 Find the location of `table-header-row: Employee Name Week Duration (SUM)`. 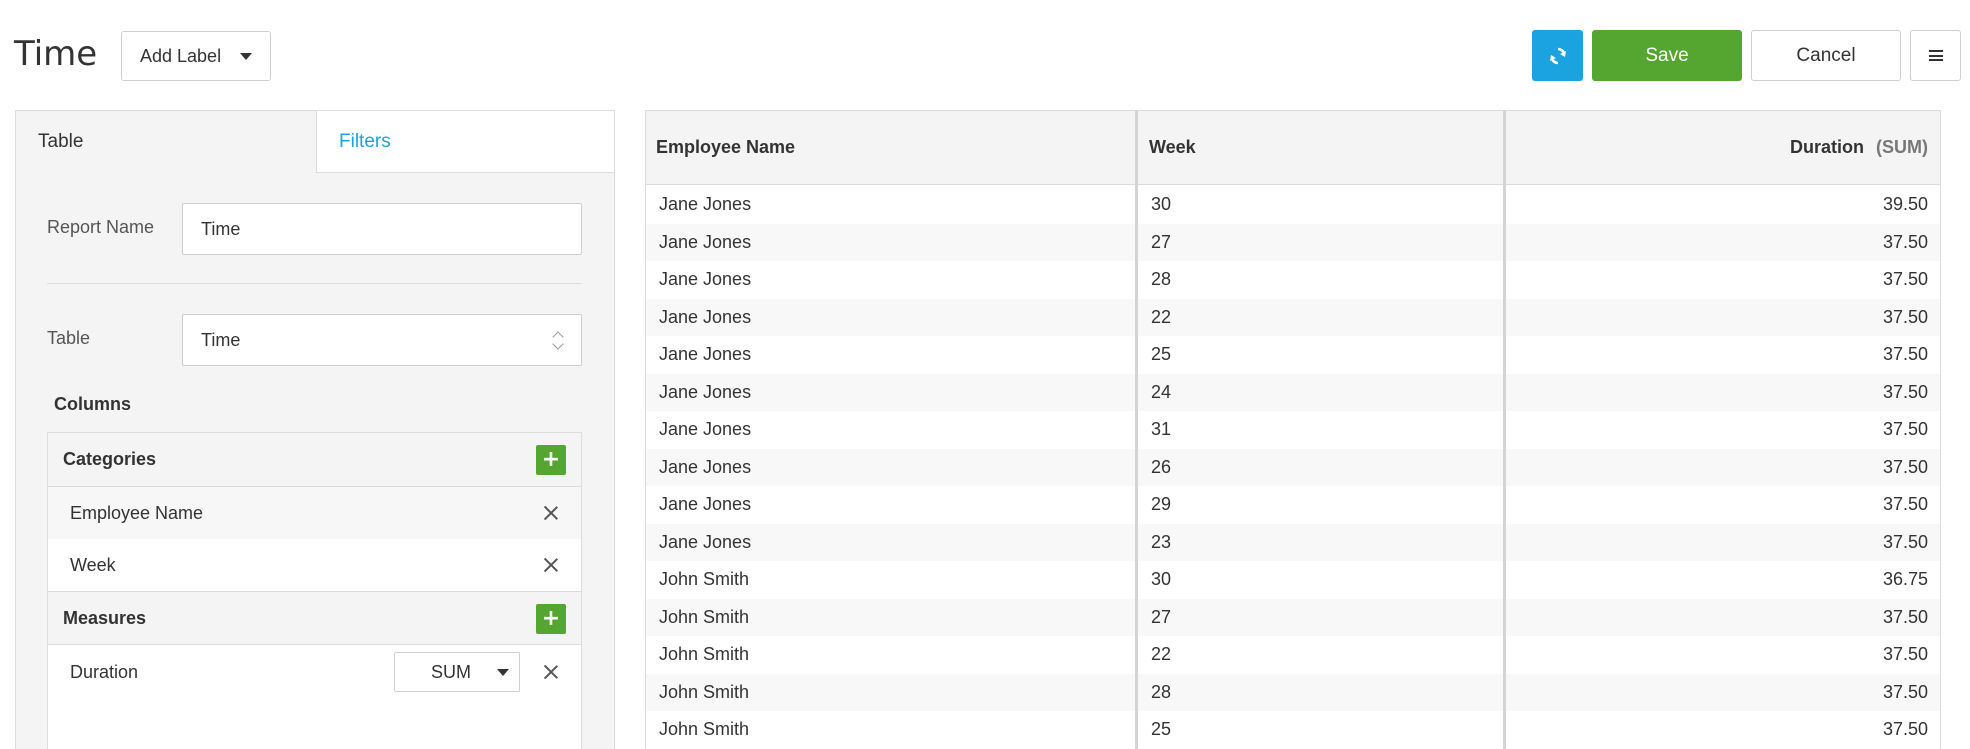

table-header-row: Employee Name Week Duration (SUM) is located at coordinates (1293, 148).